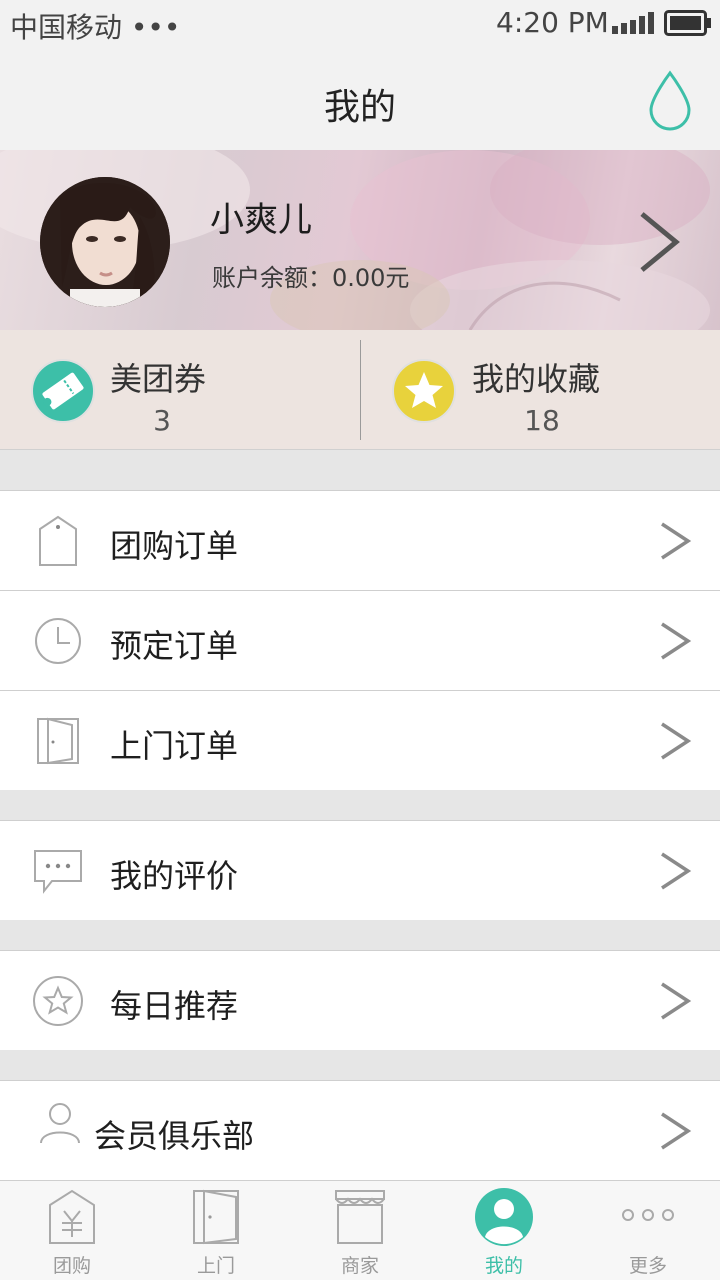  I want to click on tab-group-buy: 团购, so click(72, 1230).